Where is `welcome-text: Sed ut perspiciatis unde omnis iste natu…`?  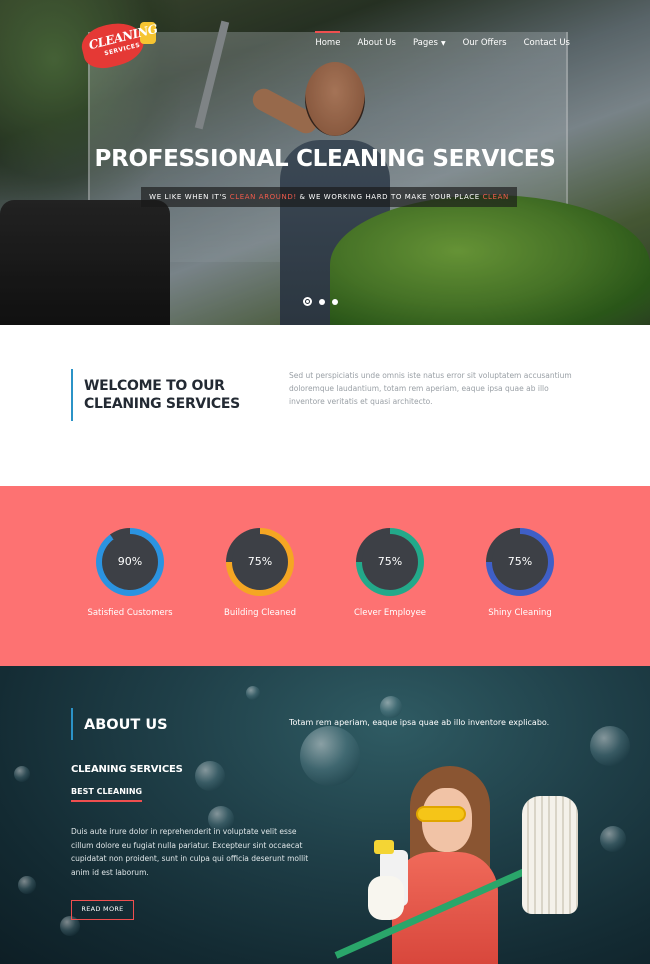
welcome-text: Sed ut perspiciatis unde omnis iste natu… is located at coordinates (430, 388).